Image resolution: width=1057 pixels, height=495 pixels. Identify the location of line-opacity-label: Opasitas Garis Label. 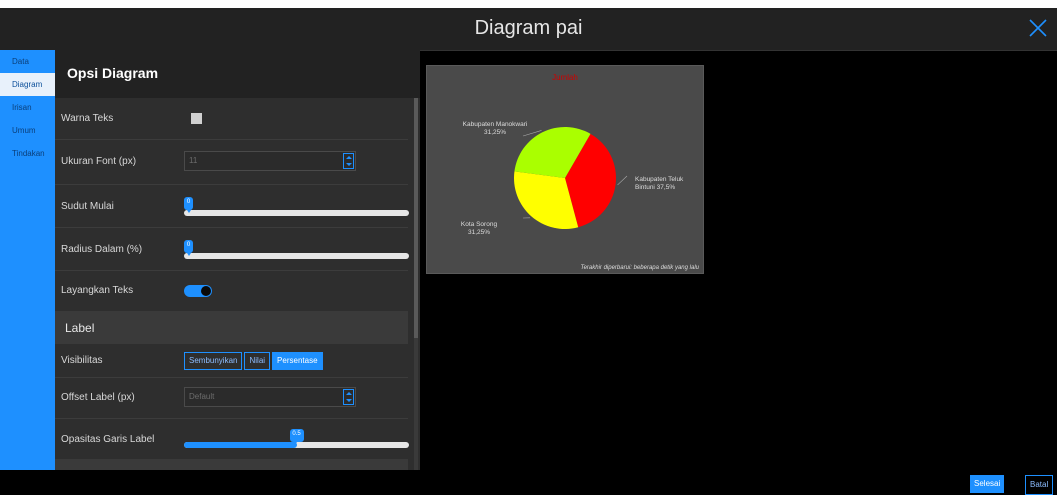
(108, 439).